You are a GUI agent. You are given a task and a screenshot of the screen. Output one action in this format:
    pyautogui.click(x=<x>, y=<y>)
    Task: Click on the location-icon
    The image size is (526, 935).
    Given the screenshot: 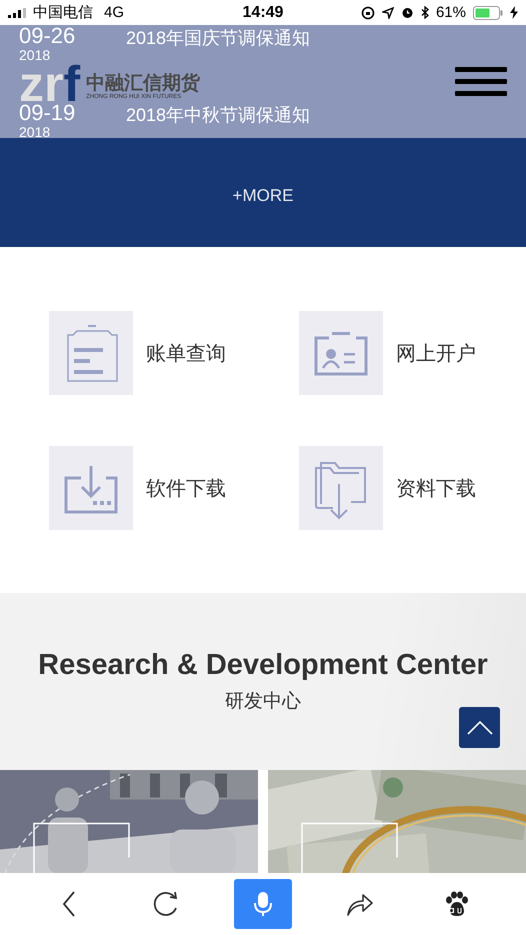 What is the action you would take?
    pyautogui.click(x=388, y=12)
    